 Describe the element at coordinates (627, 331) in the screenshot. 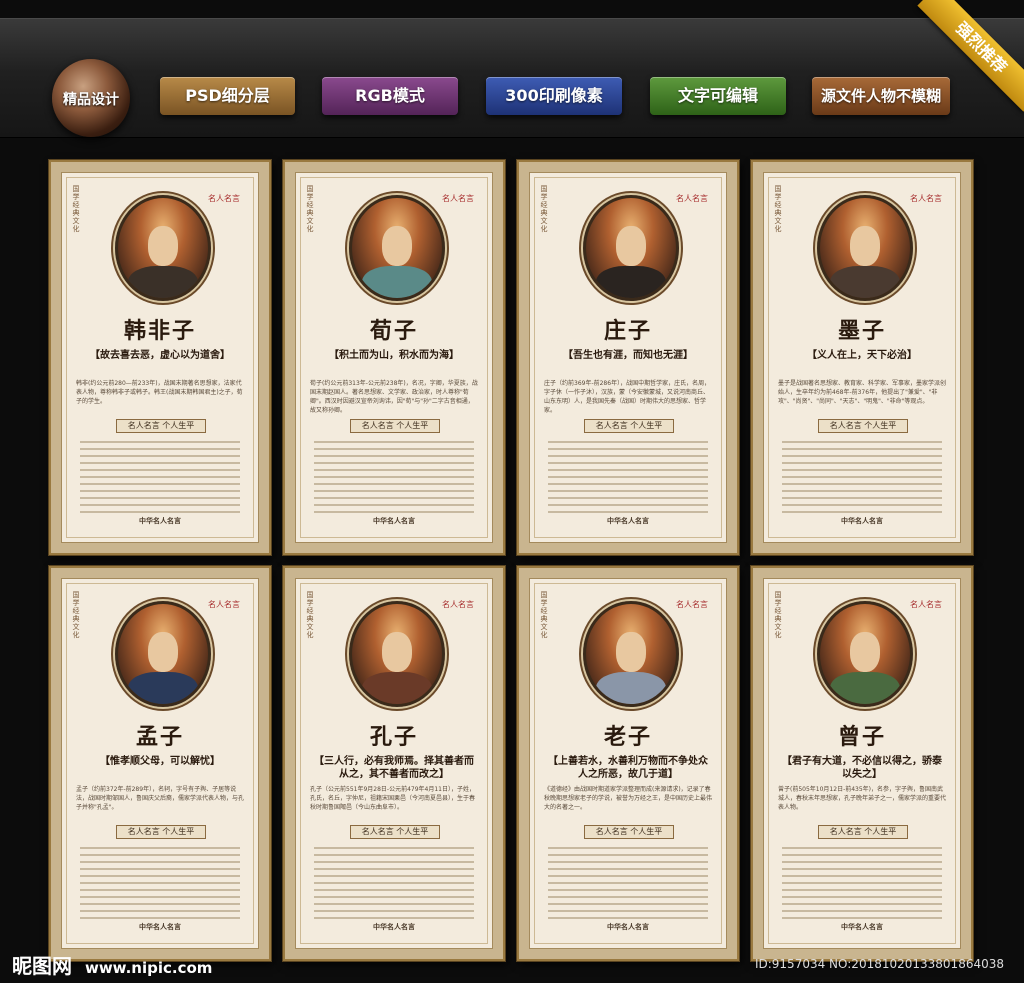

I see `poster-name: 庄子` at that location.